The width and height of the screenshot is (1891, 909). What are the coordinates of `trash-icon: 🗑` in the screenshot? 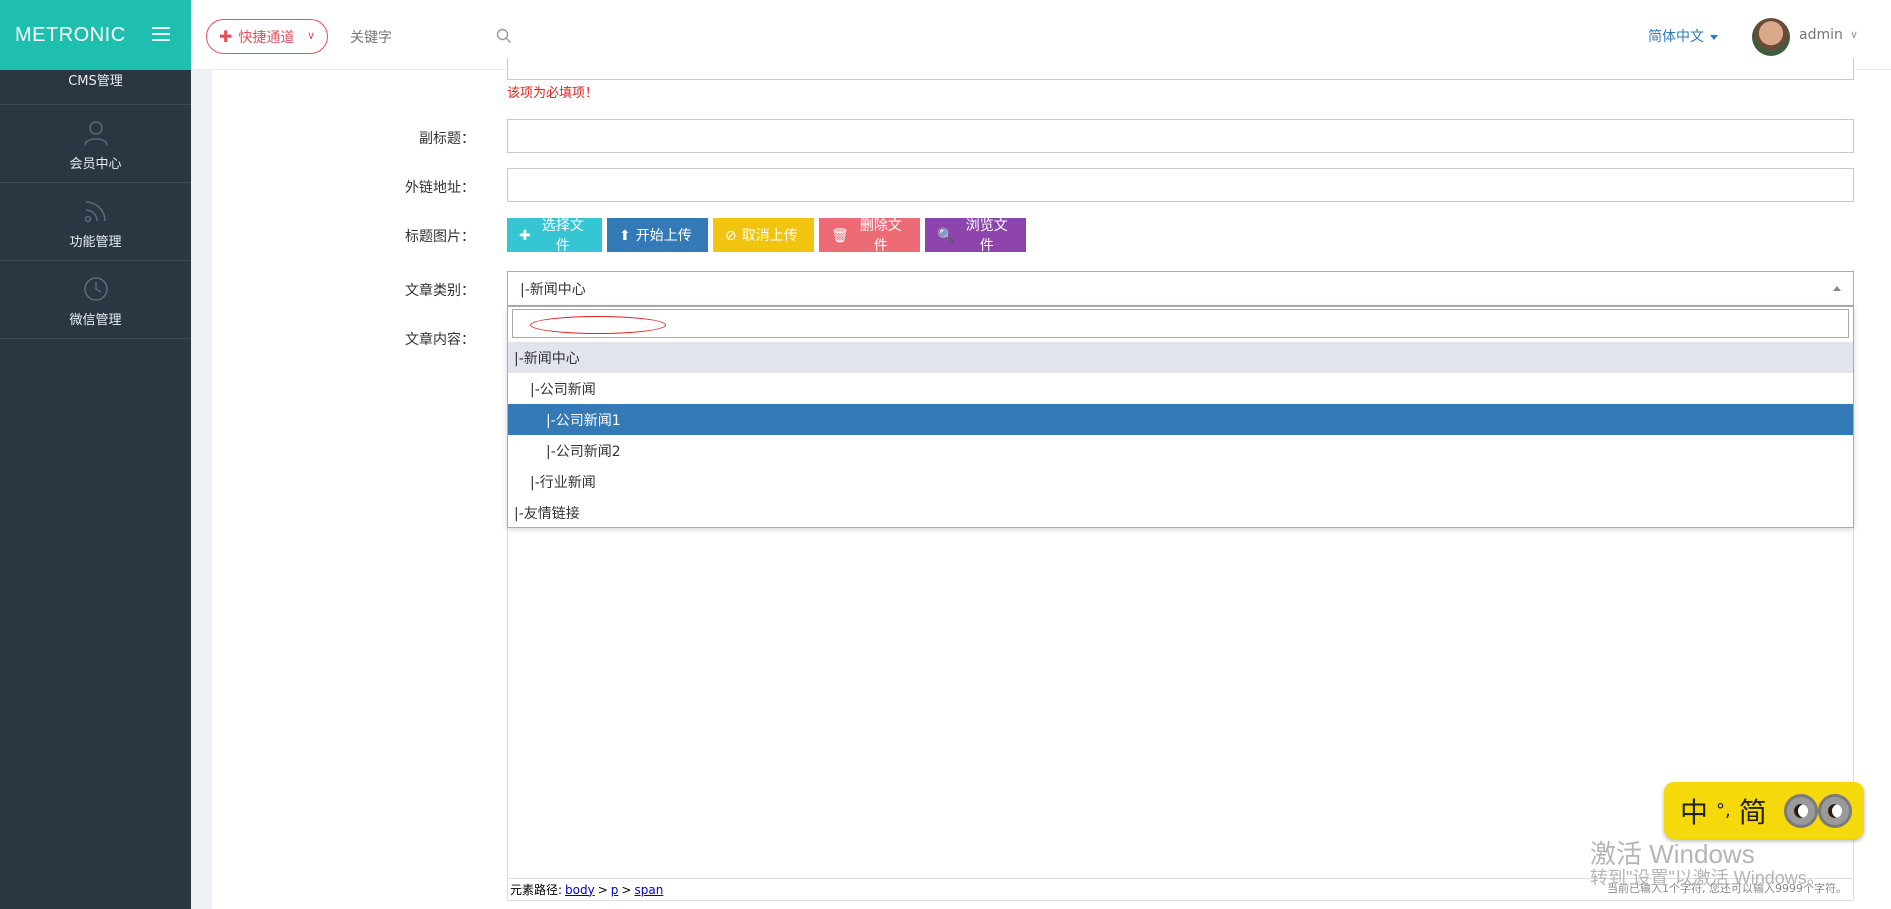 It's located at (840, 234).